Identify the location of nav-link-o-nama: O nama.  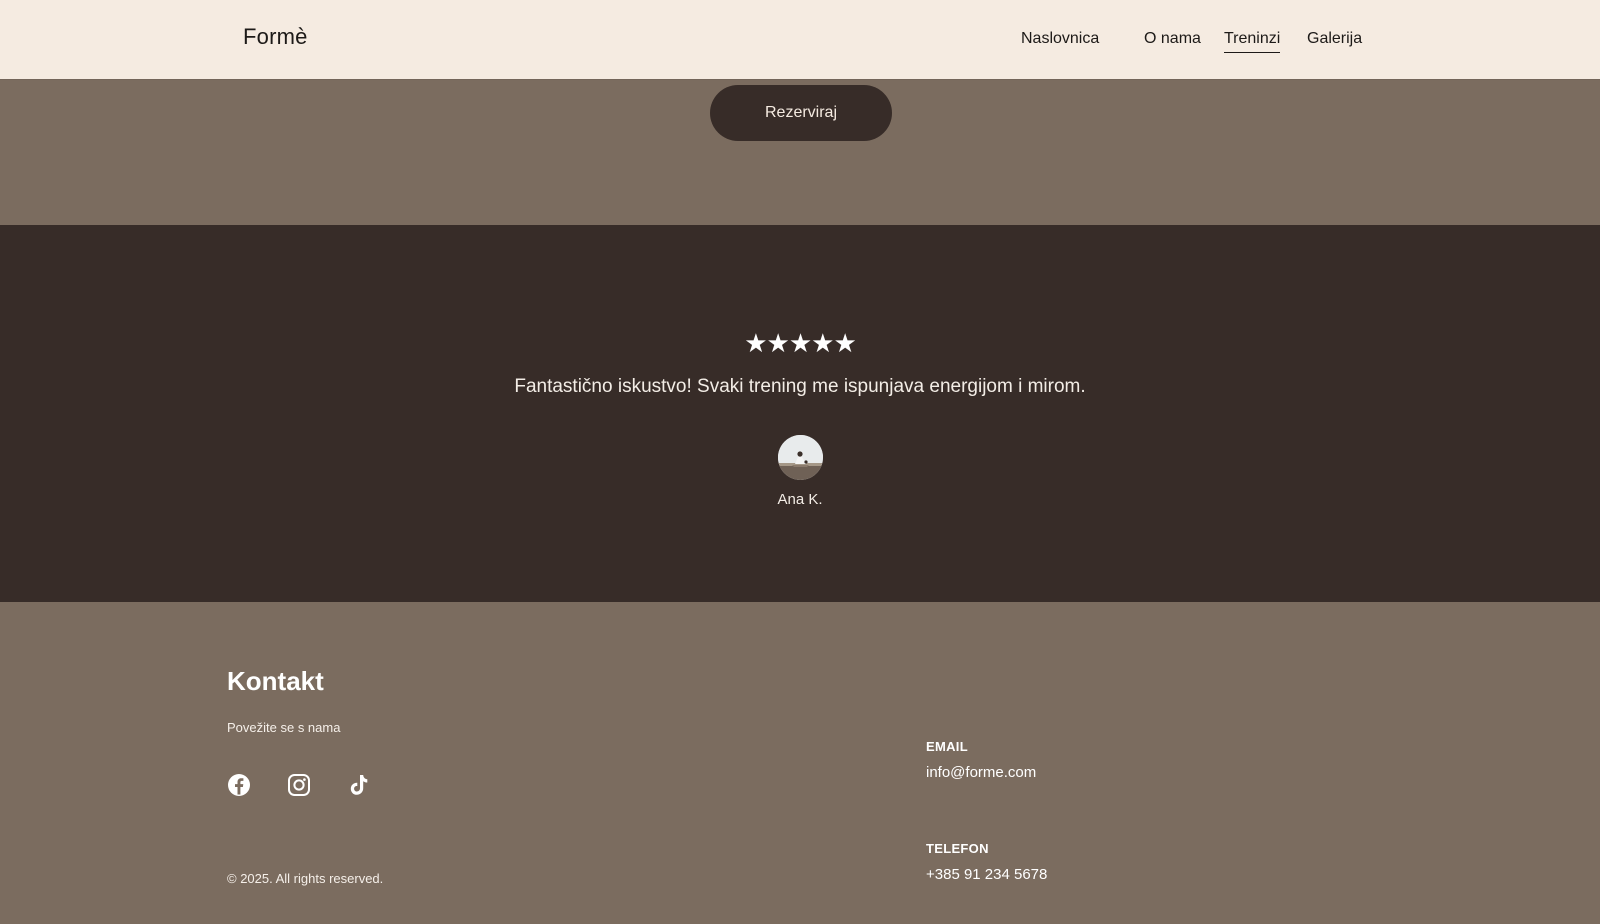
(1172, 40).